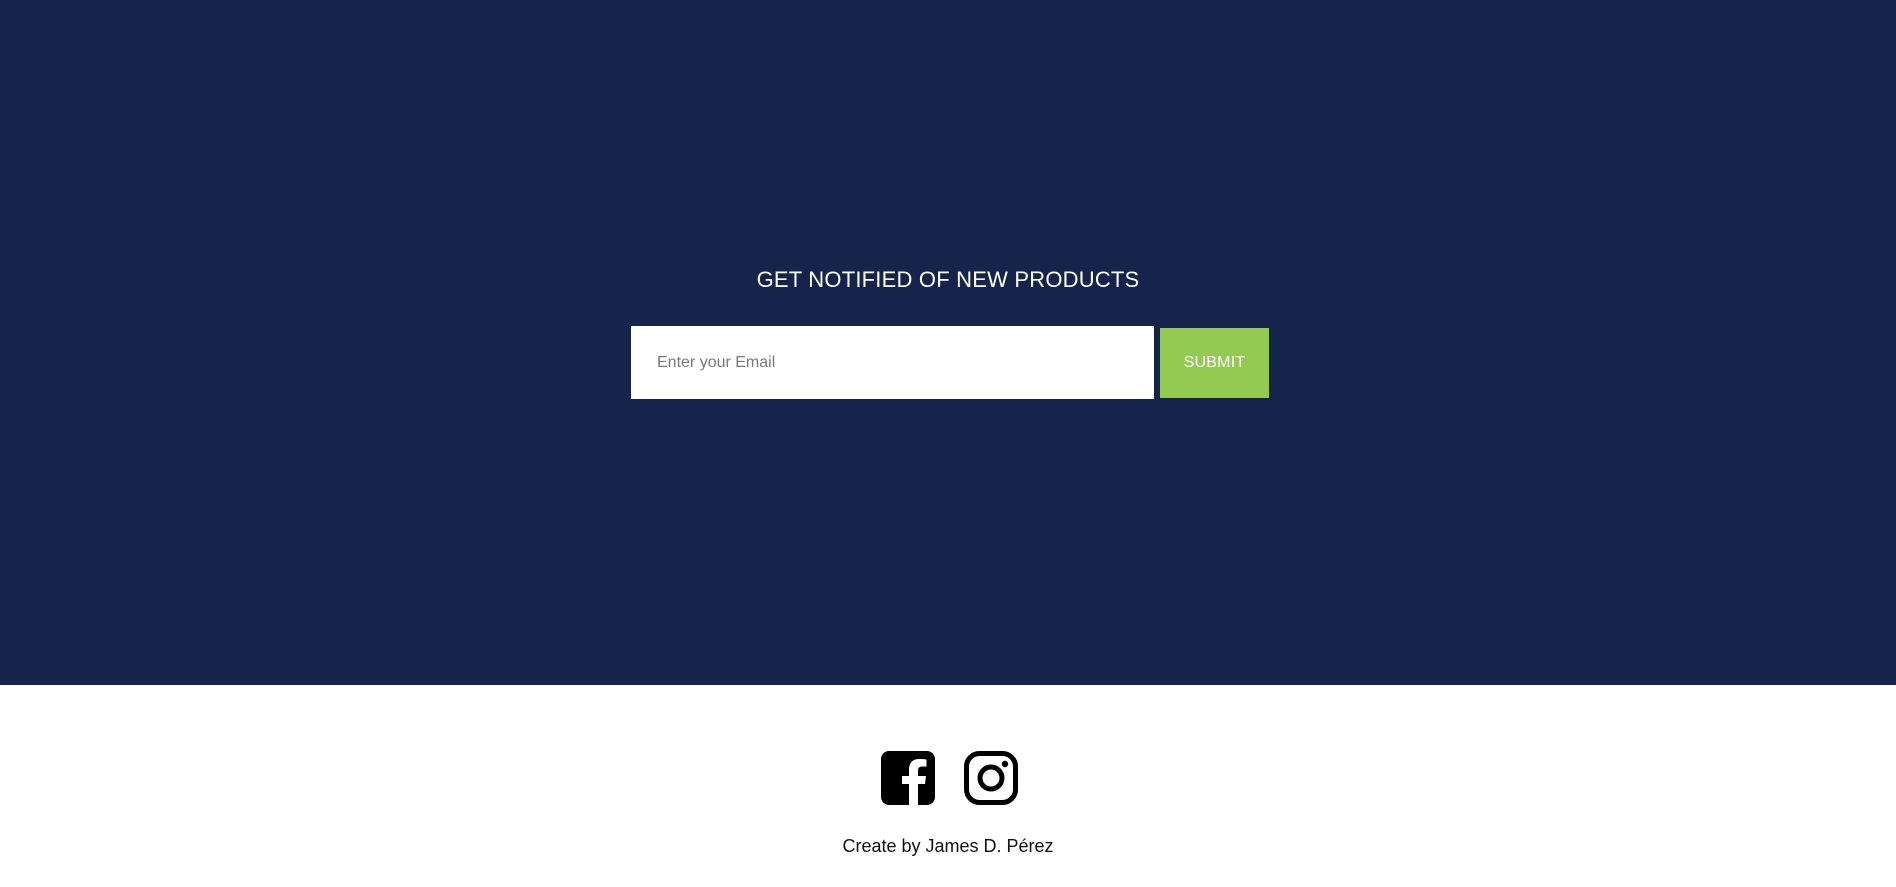 Image resolution: width=1896 pixels, height=887 pixels. I want to click on email-input, so click(892, 362).